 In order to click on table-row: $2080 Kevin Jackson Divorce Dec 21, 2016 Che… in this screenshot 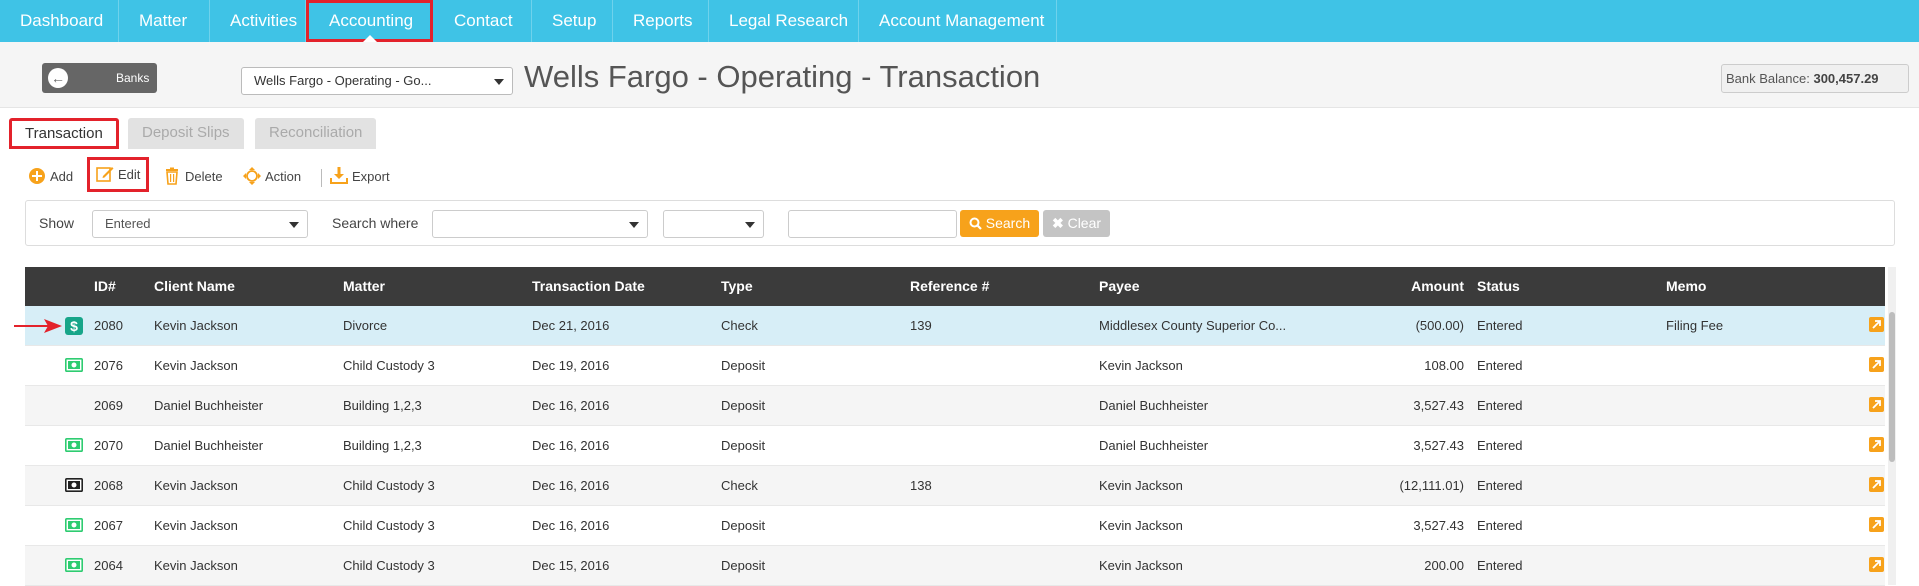, I will do `click(955, 326)`.